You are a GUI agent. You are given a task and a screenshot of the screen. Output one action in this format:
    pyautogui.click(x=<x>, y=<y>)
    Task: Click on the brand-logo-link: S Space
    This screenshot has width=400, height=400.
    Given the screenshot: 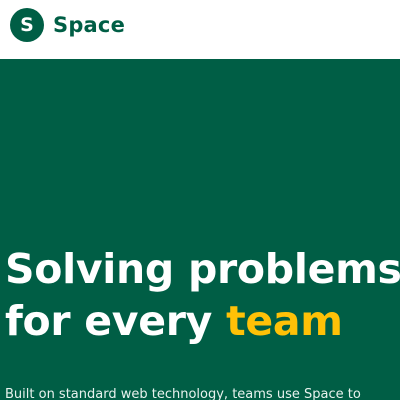 What is the action you would take?
    pyautogui.click(x=67, y=25)
    